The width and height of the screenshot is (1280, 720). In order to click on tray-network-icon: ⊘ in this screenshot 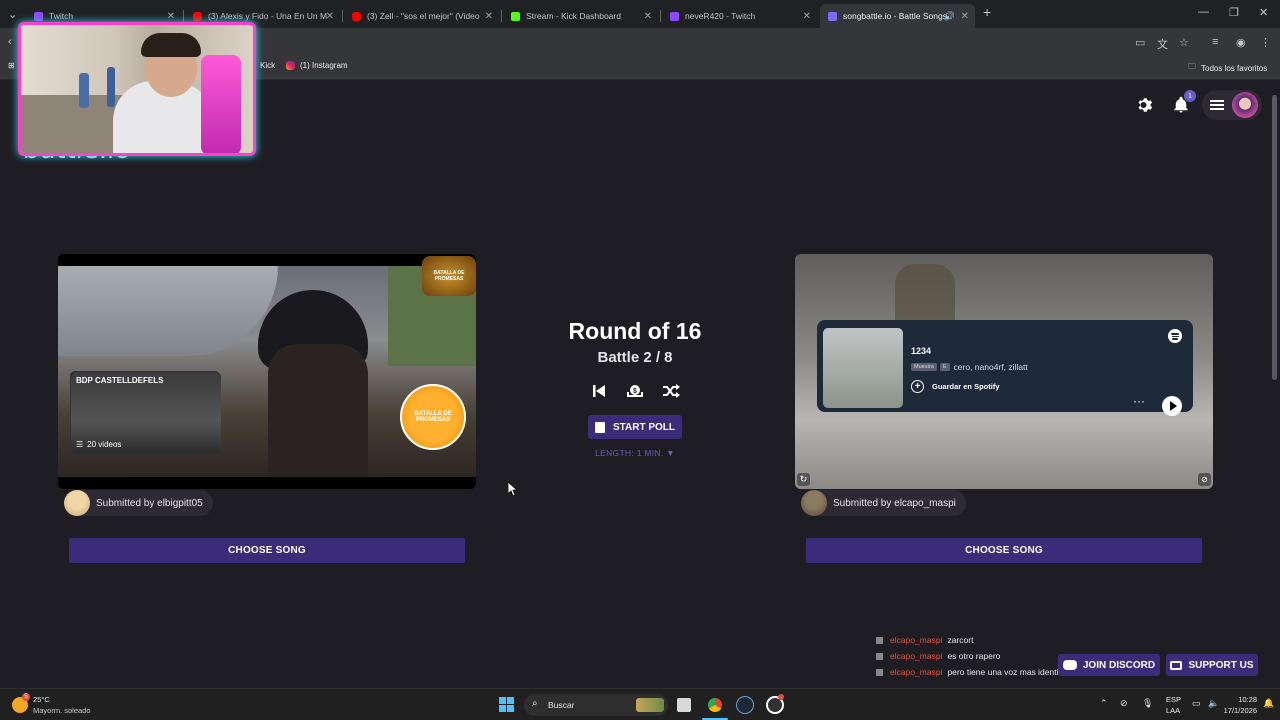, I will do `click(1124, 703)`.